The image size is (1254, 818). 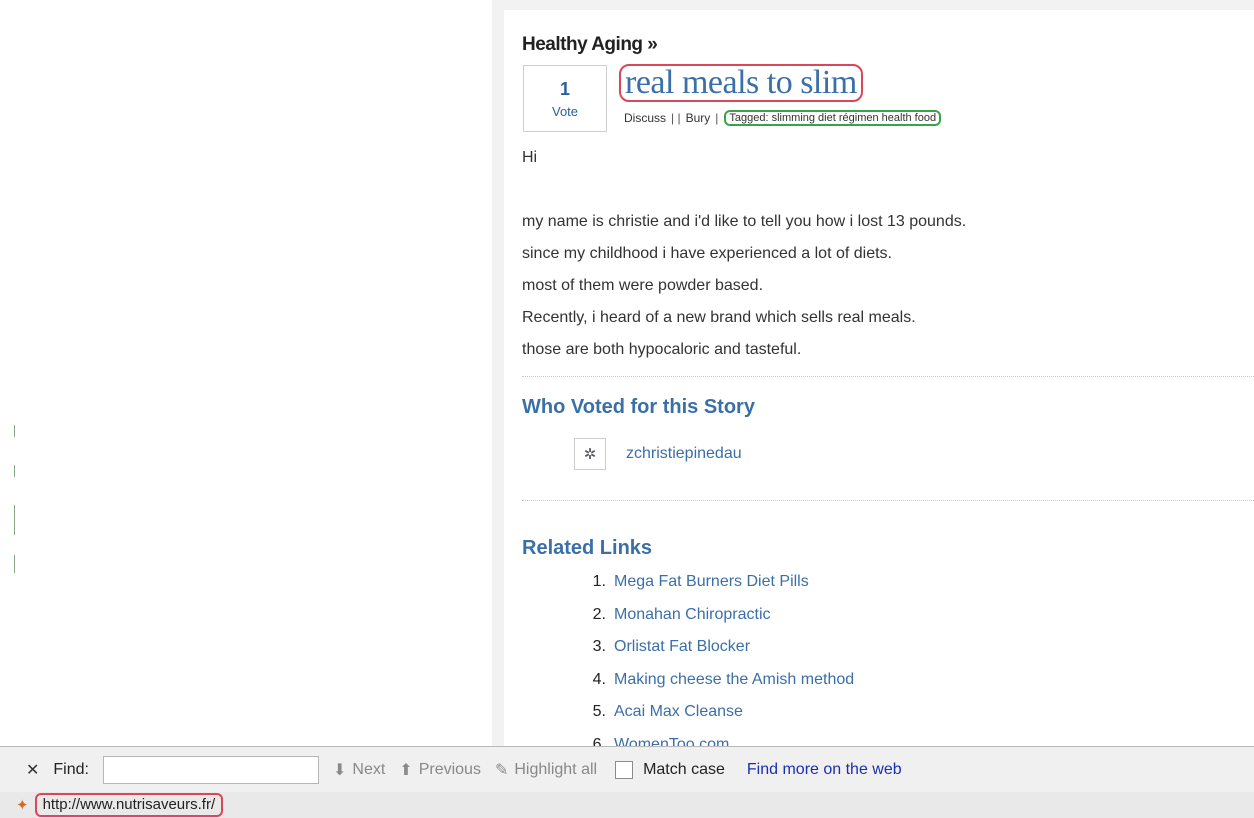 What do you see at coordinates (449, 769) in the screenshot?
I see `previous-label: Previous` at bounding box center [449, 769].